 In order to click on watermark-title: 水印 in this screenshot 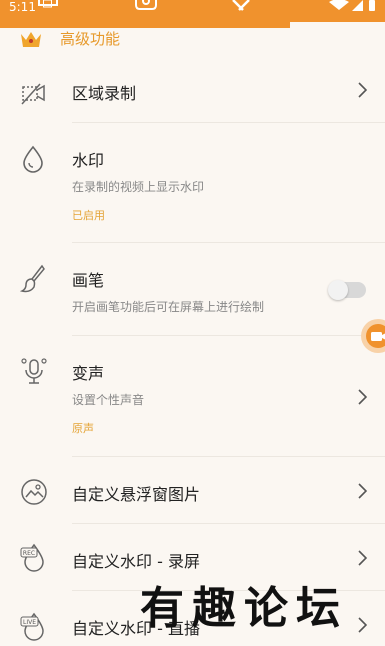, I will do `click(88, 160)`.